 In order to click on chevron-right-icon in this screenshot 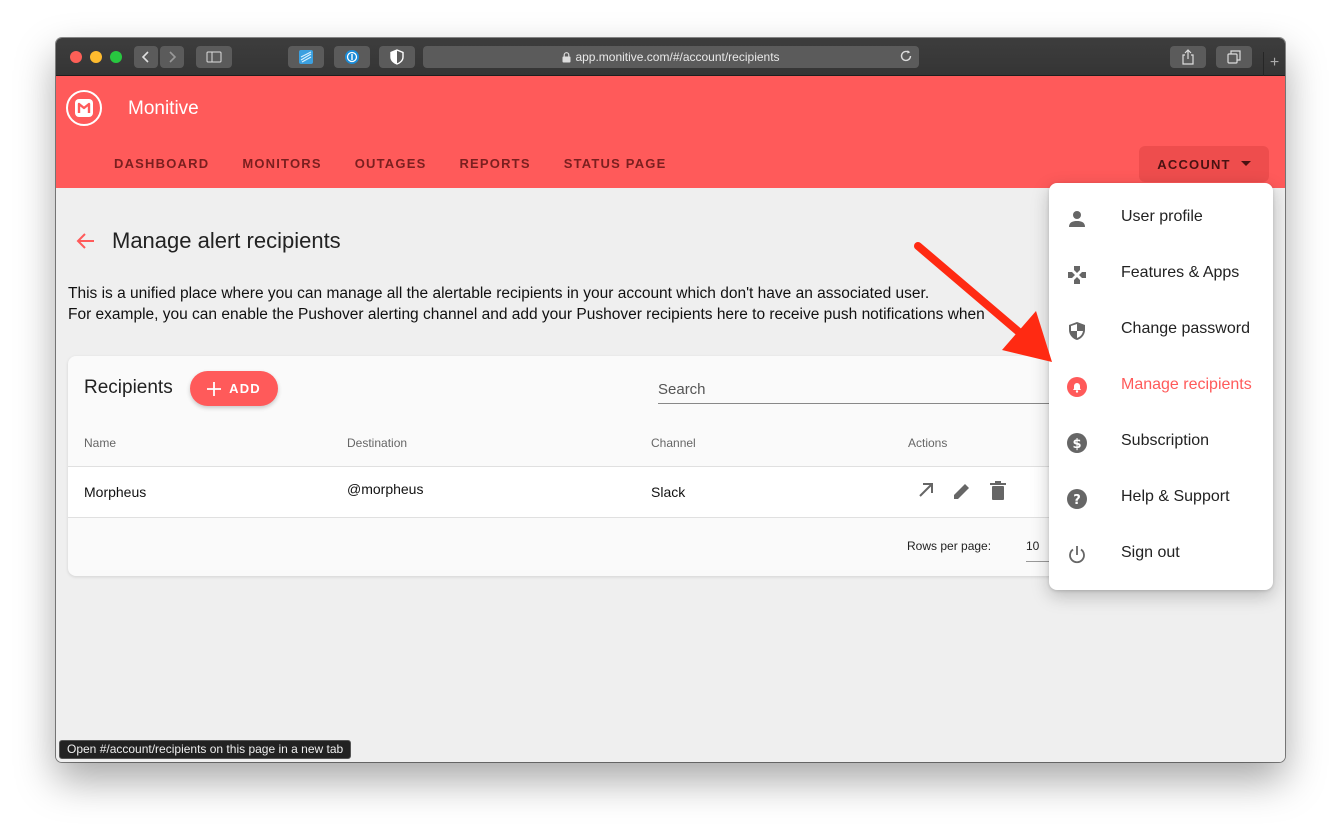, I will do `click(173, 57)`.